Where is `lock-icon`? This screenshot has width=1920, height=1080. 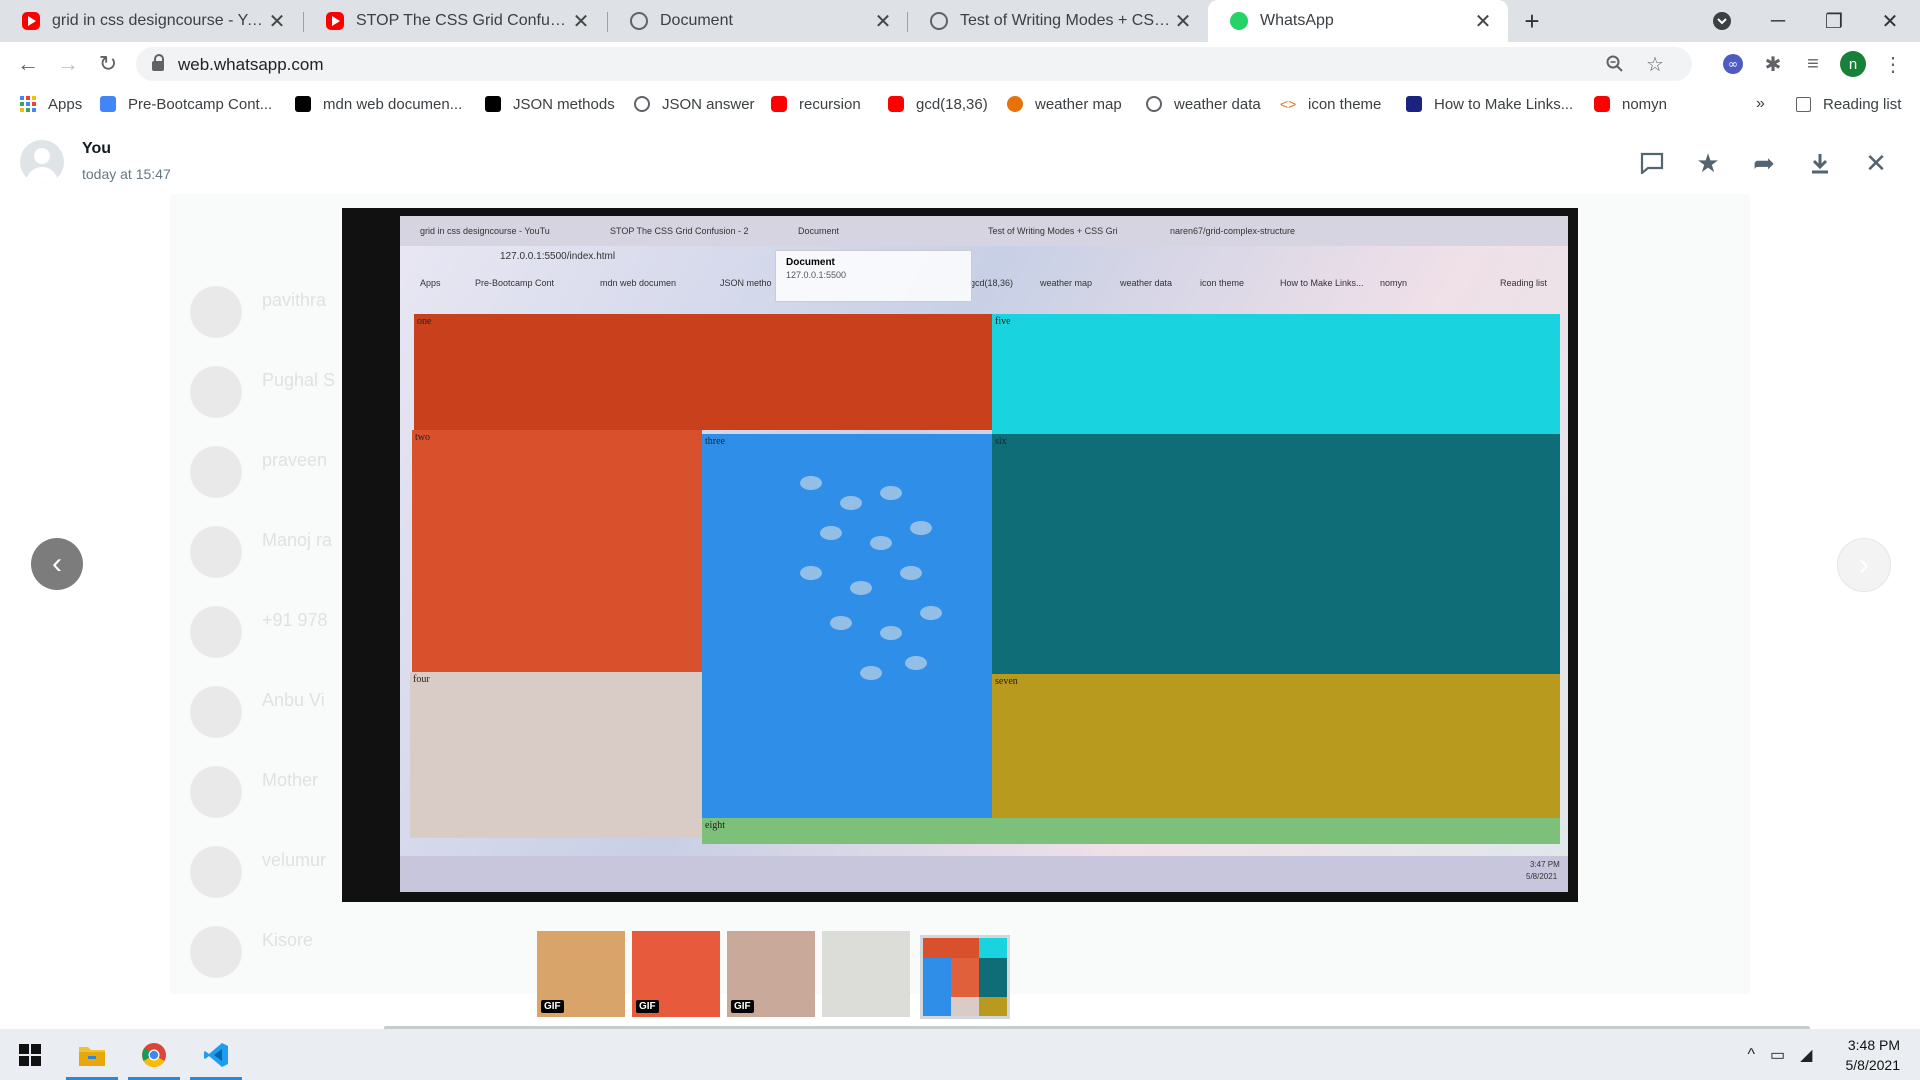
lock-icon is located at coordinates (158, 62).